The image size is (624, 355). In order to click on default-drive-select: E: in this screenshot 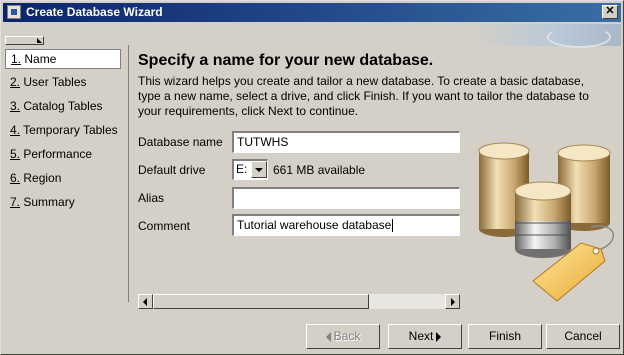, I will do `click(250, 169)`.